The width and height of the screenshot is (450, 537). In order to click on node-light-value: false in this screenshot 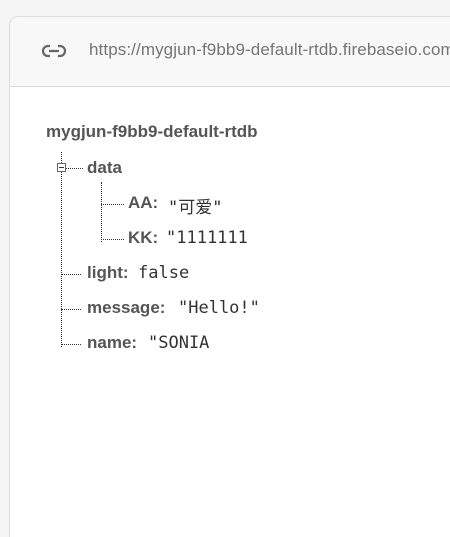, I will do `click(163, 273)`.